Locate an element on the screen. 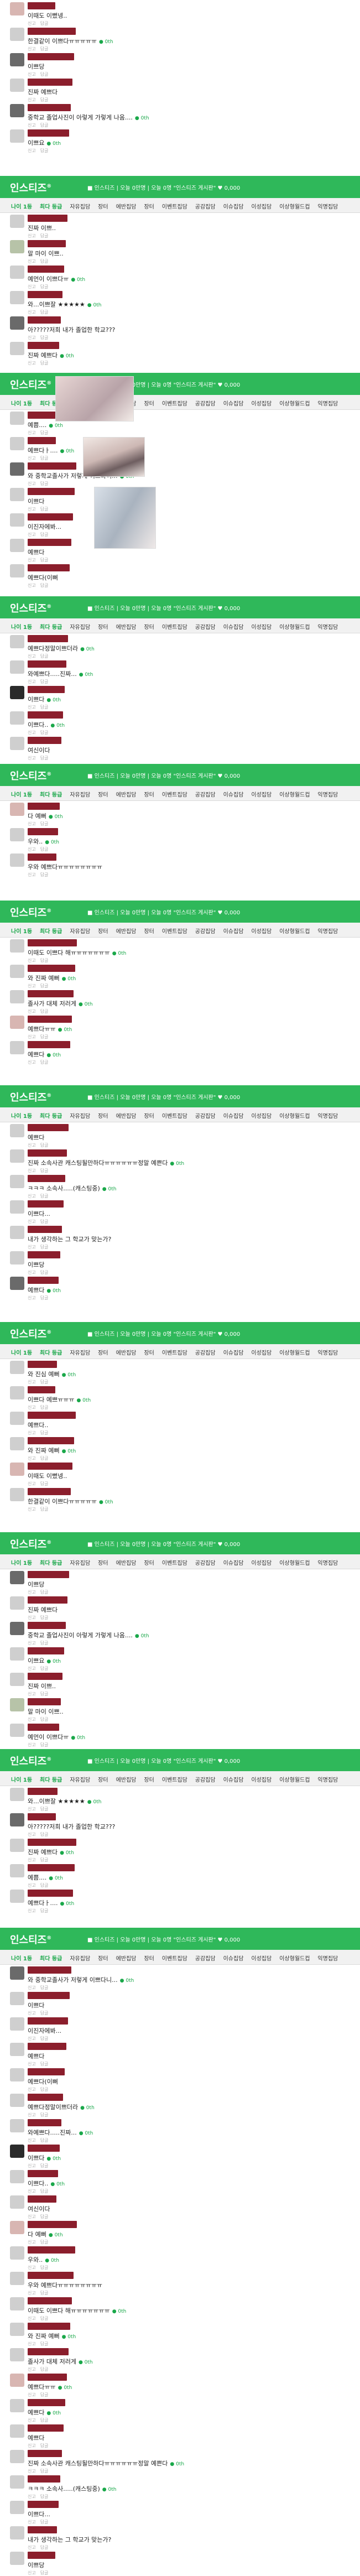 The width and height of the screenshot is (360, 2576). nav-item: 자유집담 is located at coordinates (80, 1353).